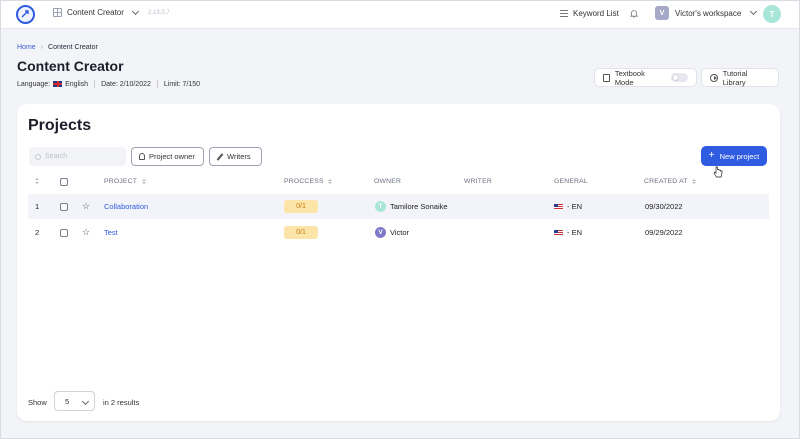 The height and width of the screenshot is (439, 800). I want to click on app-name: Content Creator, so click(95, 12).